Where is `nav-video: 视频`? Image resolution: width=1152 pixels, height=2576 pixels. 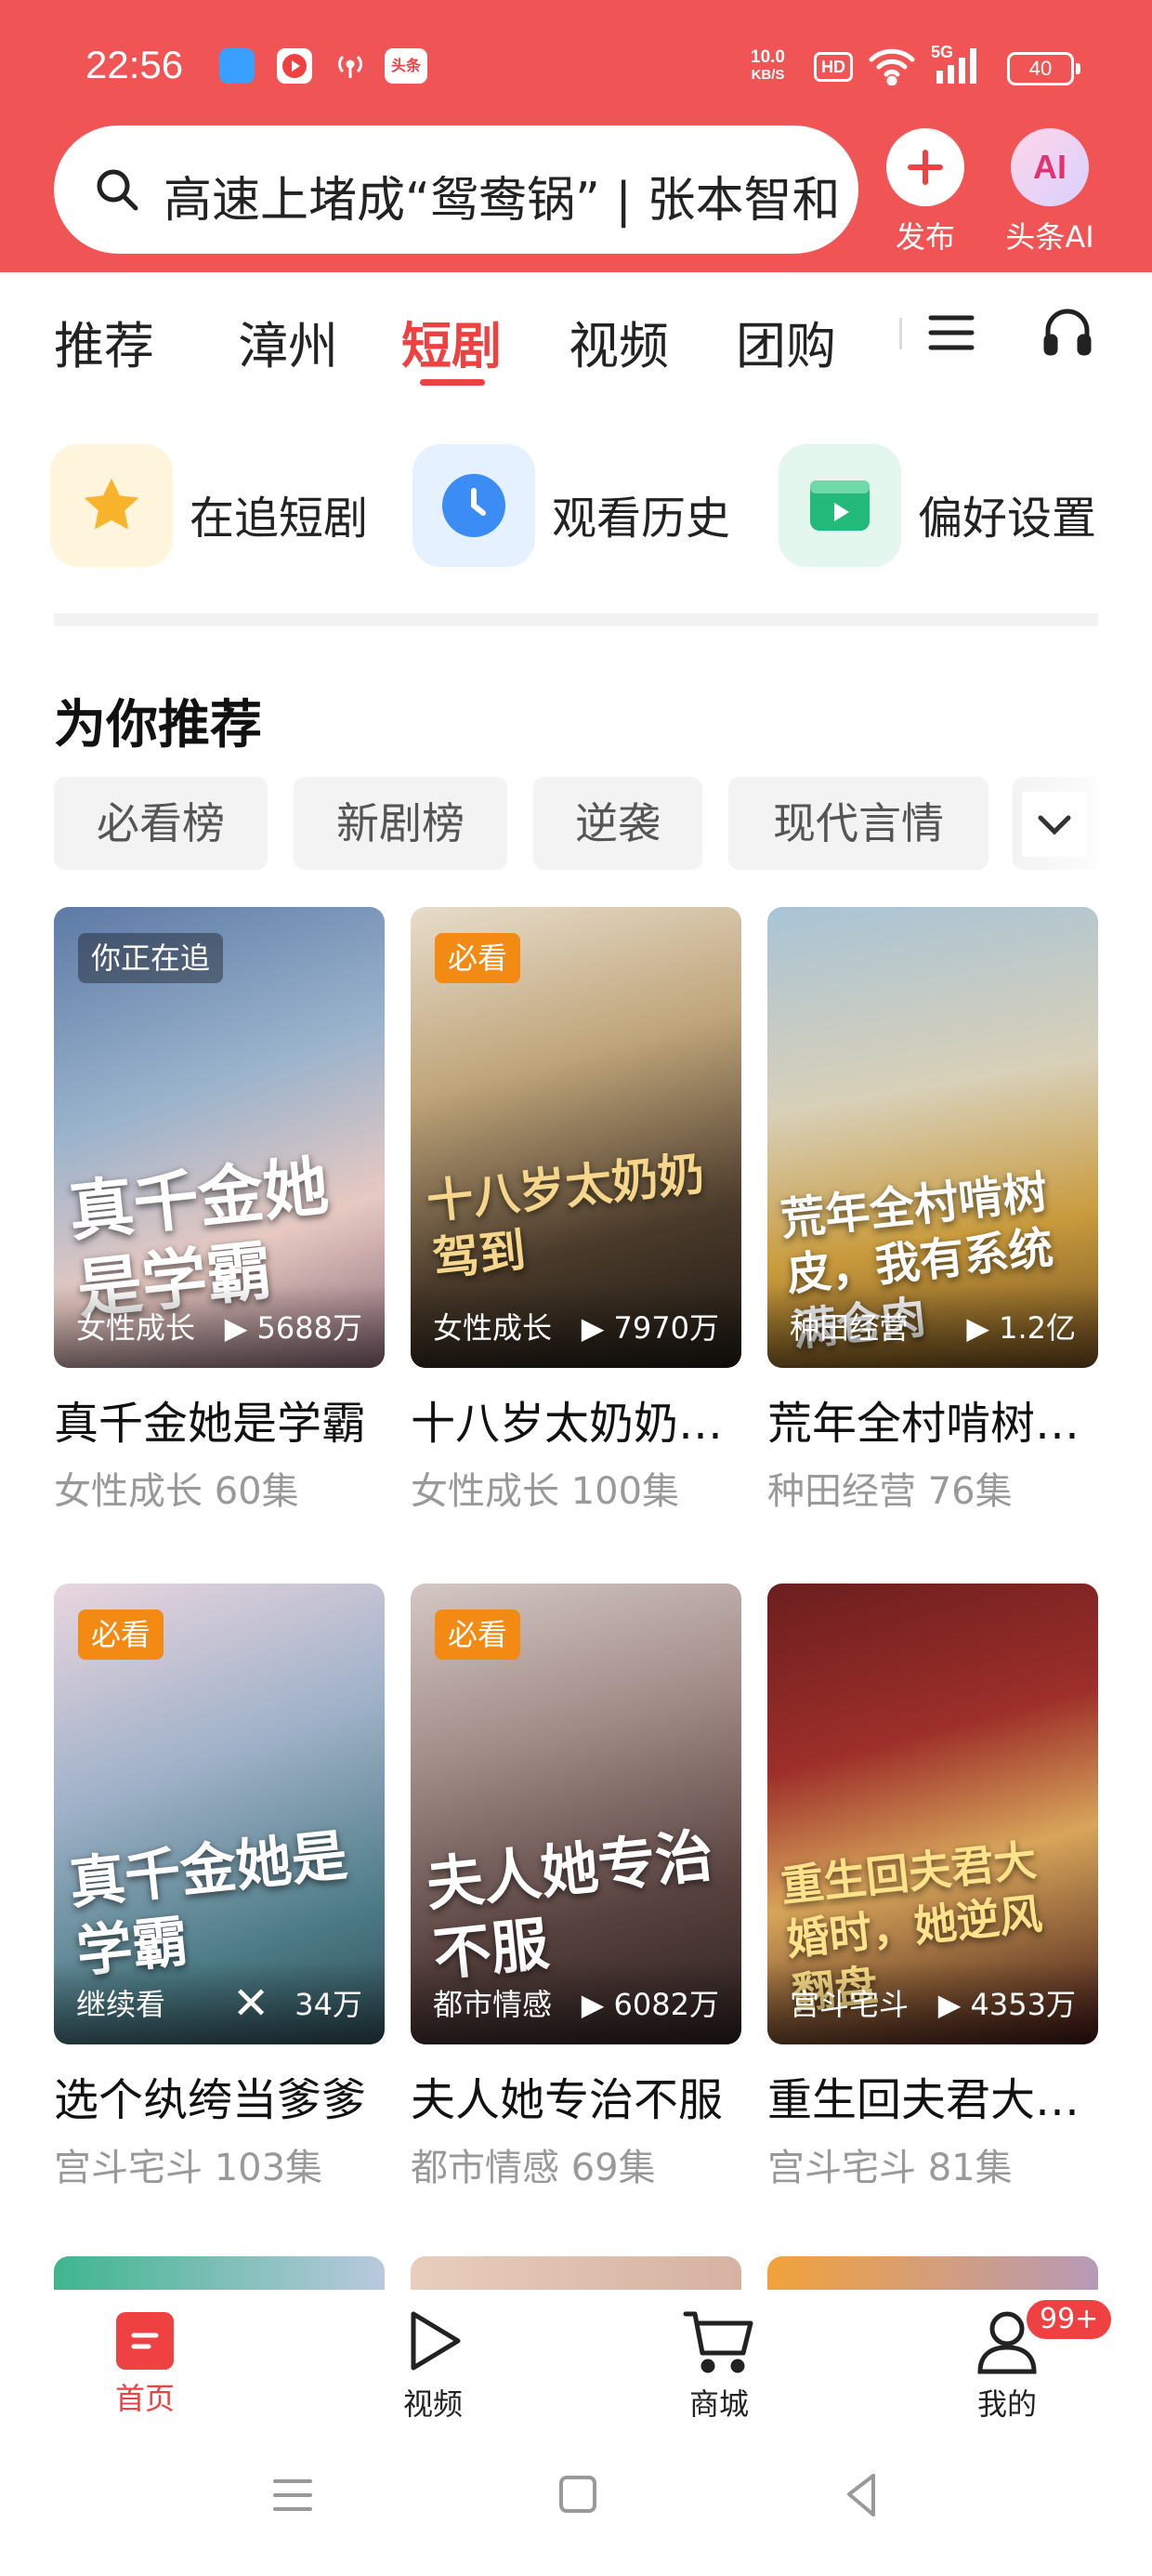
nav-video: 视频 is located at coordinates (433, 2365).